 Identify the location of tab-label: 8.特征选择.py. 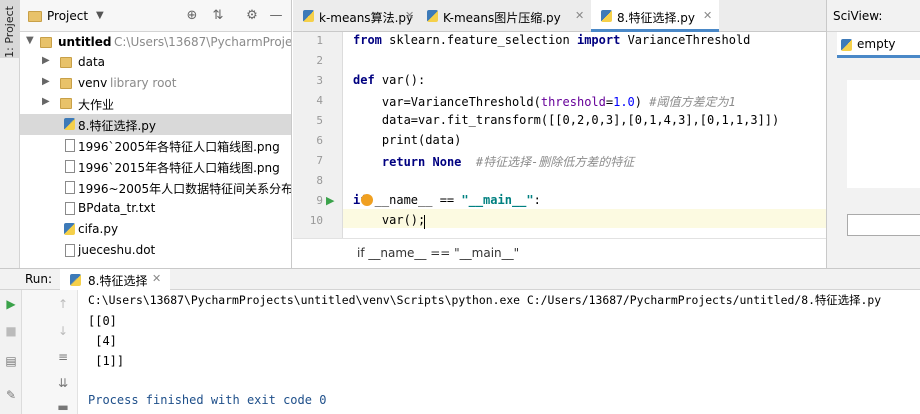
(656, 18).